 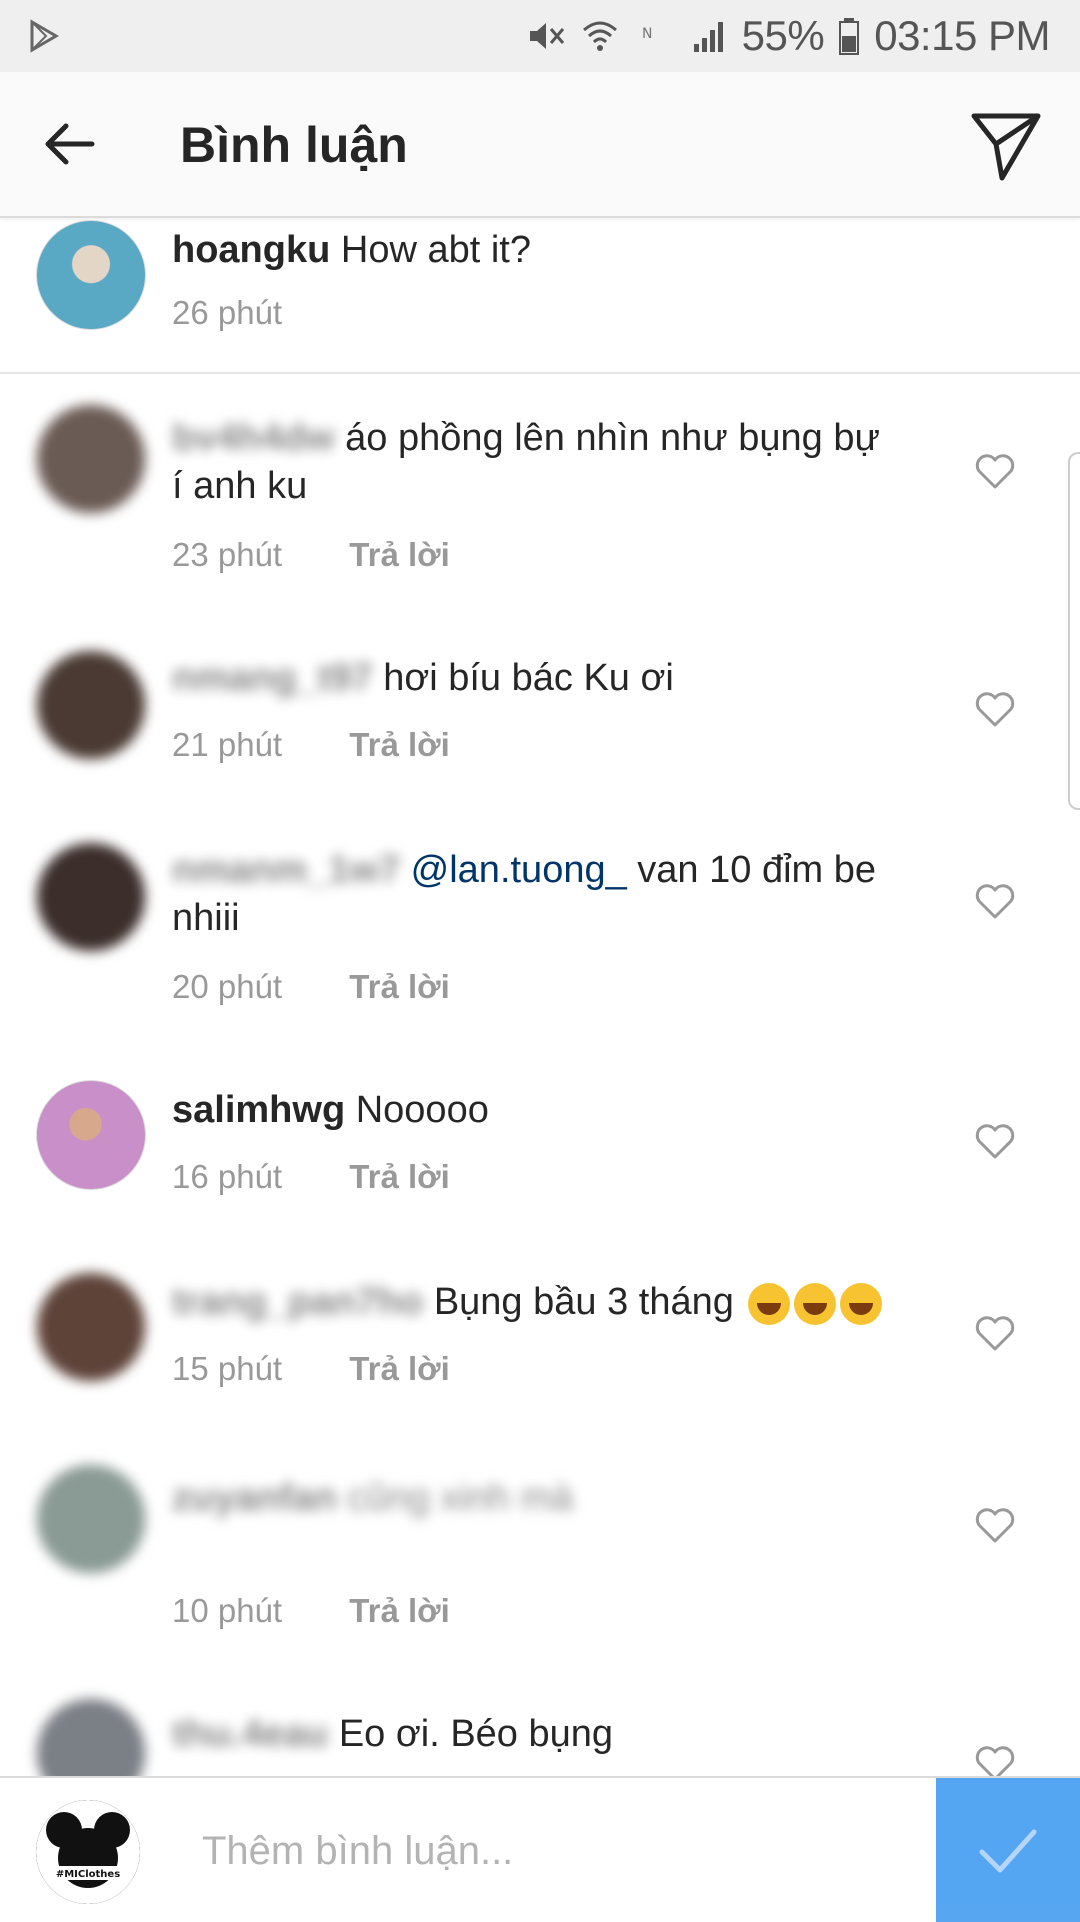 What do you see at coordinates (519, 870) in the screenshot?
I see `mention-link: @lan.tuong_` at bounding box center [519, 870].